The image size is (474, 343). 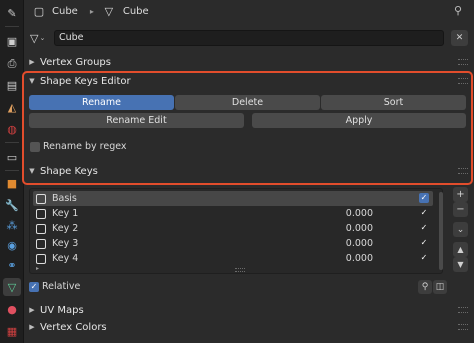 I want to click on triangle-down-icon: ▼, so click(x=460, y=264).